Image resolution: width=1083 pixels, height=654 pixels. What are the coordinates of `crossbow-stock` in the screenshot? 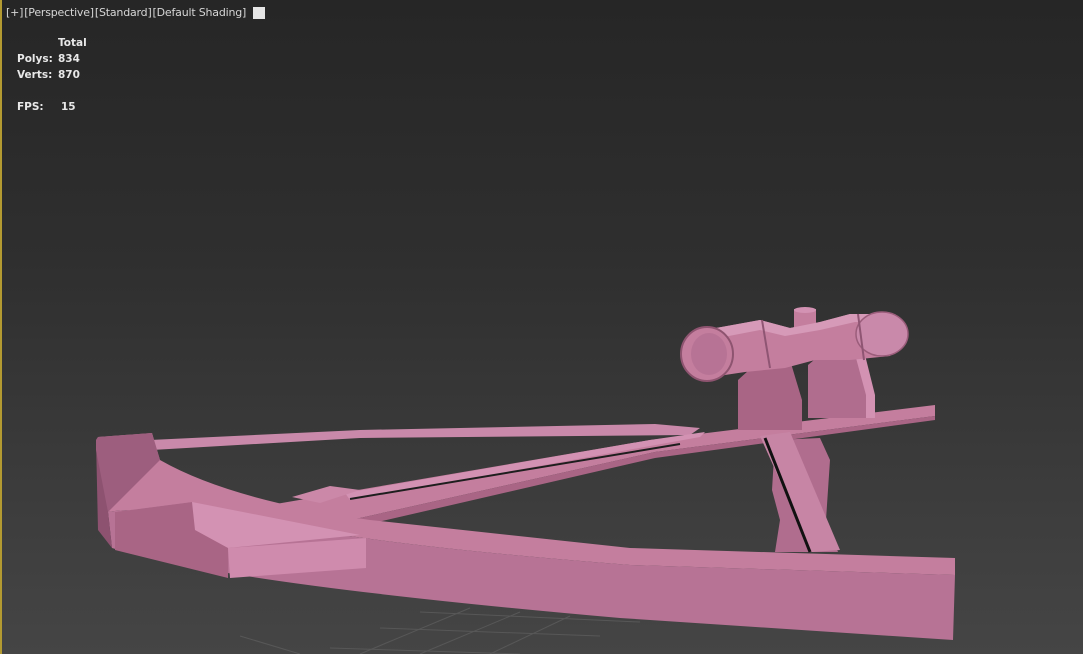 It's located at (602, 463).